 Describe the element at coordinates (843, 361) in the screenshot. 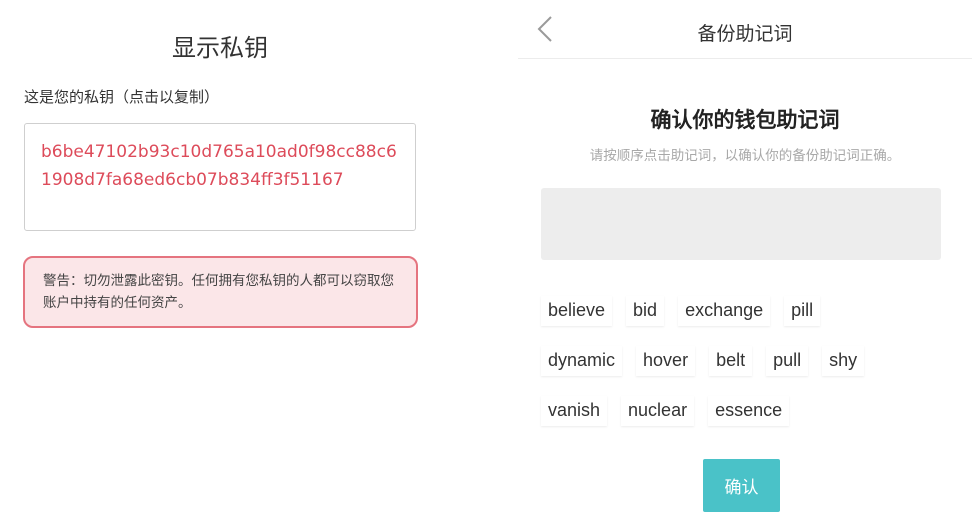

I see `word-chip: shy` at that location.